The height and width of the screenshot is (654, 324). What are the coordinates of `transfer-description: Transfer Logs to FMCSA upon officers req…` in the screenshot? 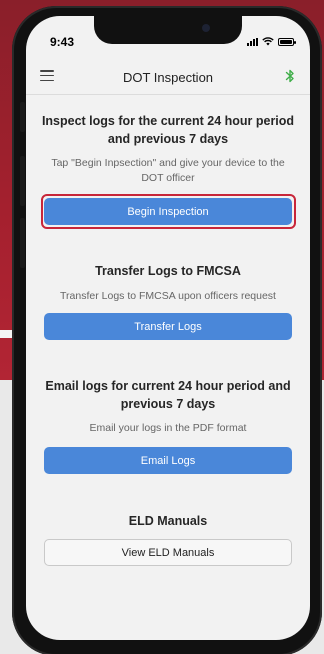 It's located at (168, 296).